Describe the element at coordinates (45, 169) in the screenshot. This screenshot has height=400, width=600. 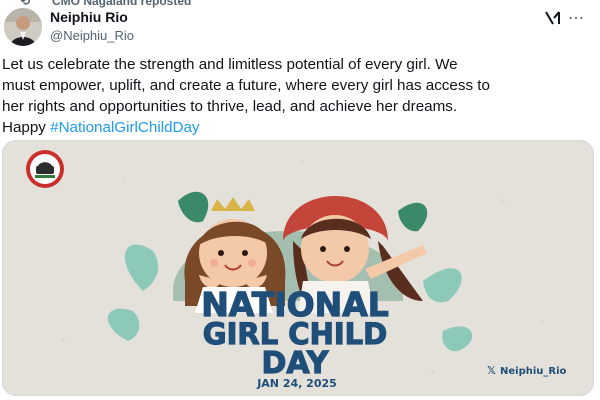
I see `nagaland-emblem` at that location.